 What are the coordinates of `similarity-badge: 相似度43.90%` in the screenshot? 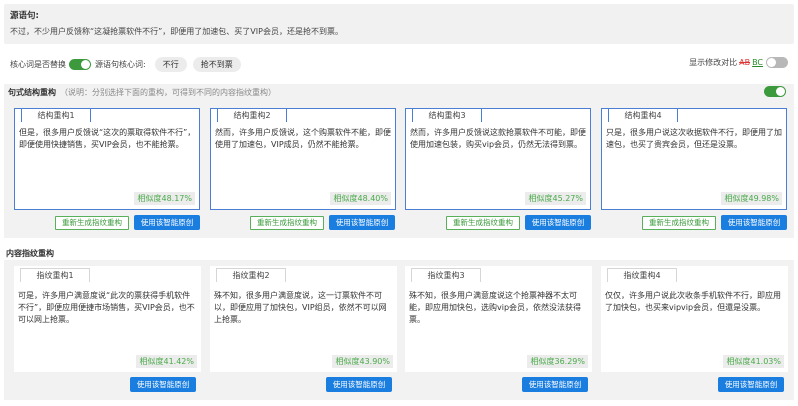 It's located at (362, 361).